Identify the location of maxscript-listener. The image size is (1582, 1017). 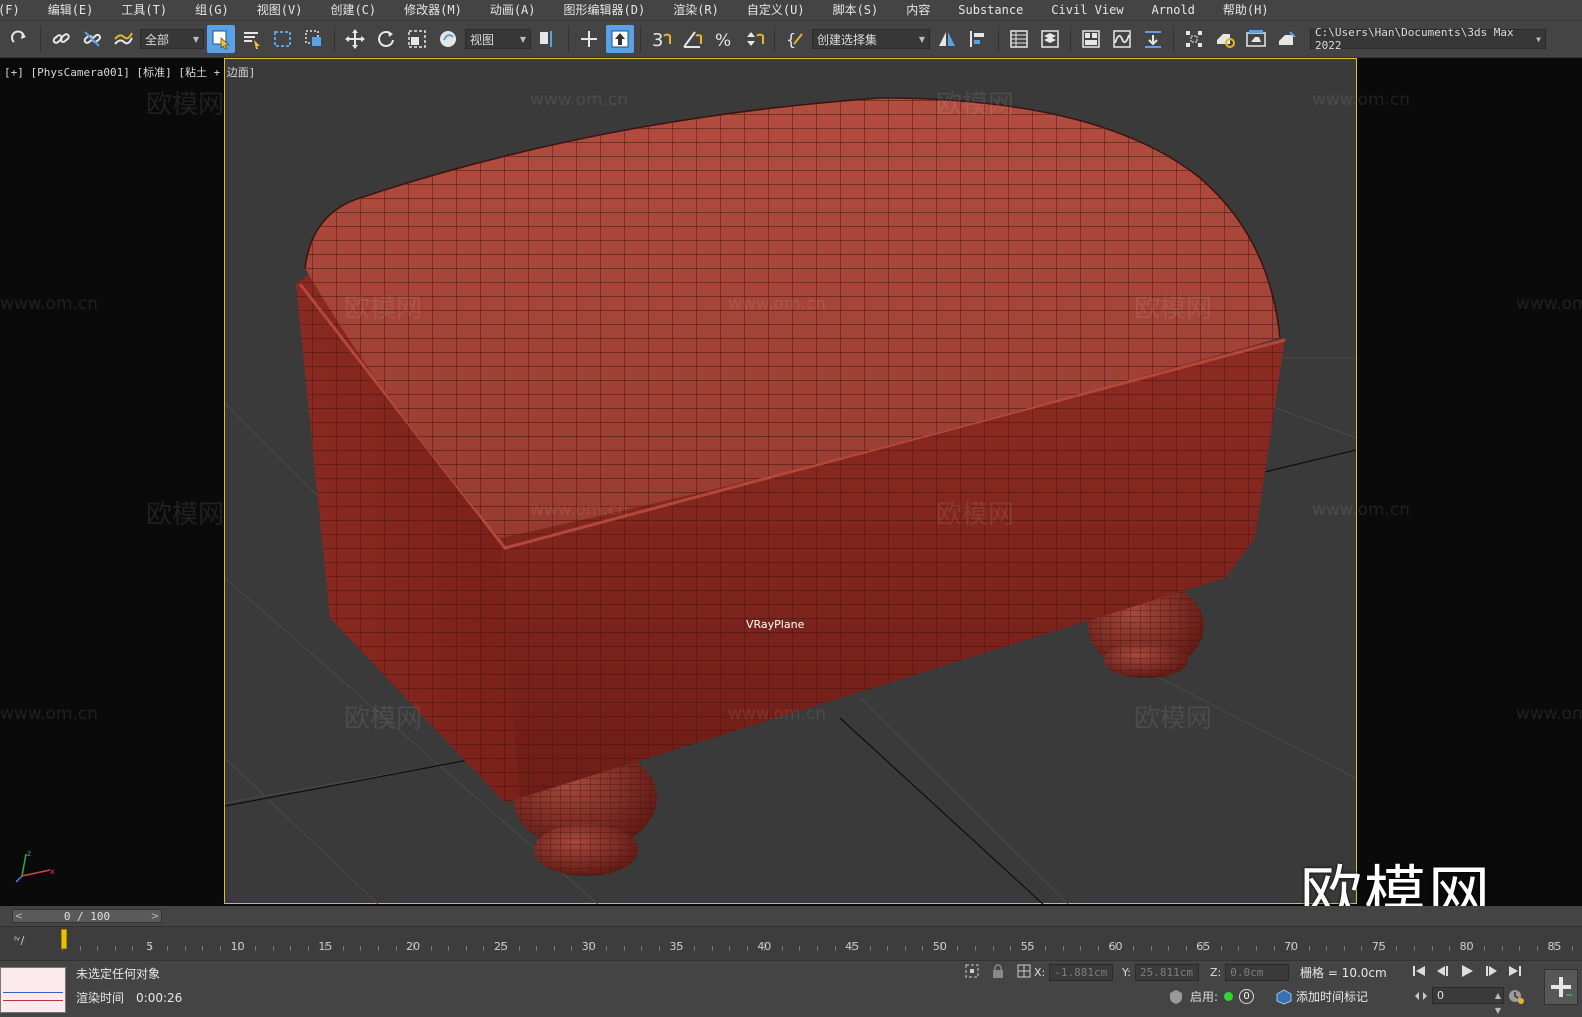
(33, 990).